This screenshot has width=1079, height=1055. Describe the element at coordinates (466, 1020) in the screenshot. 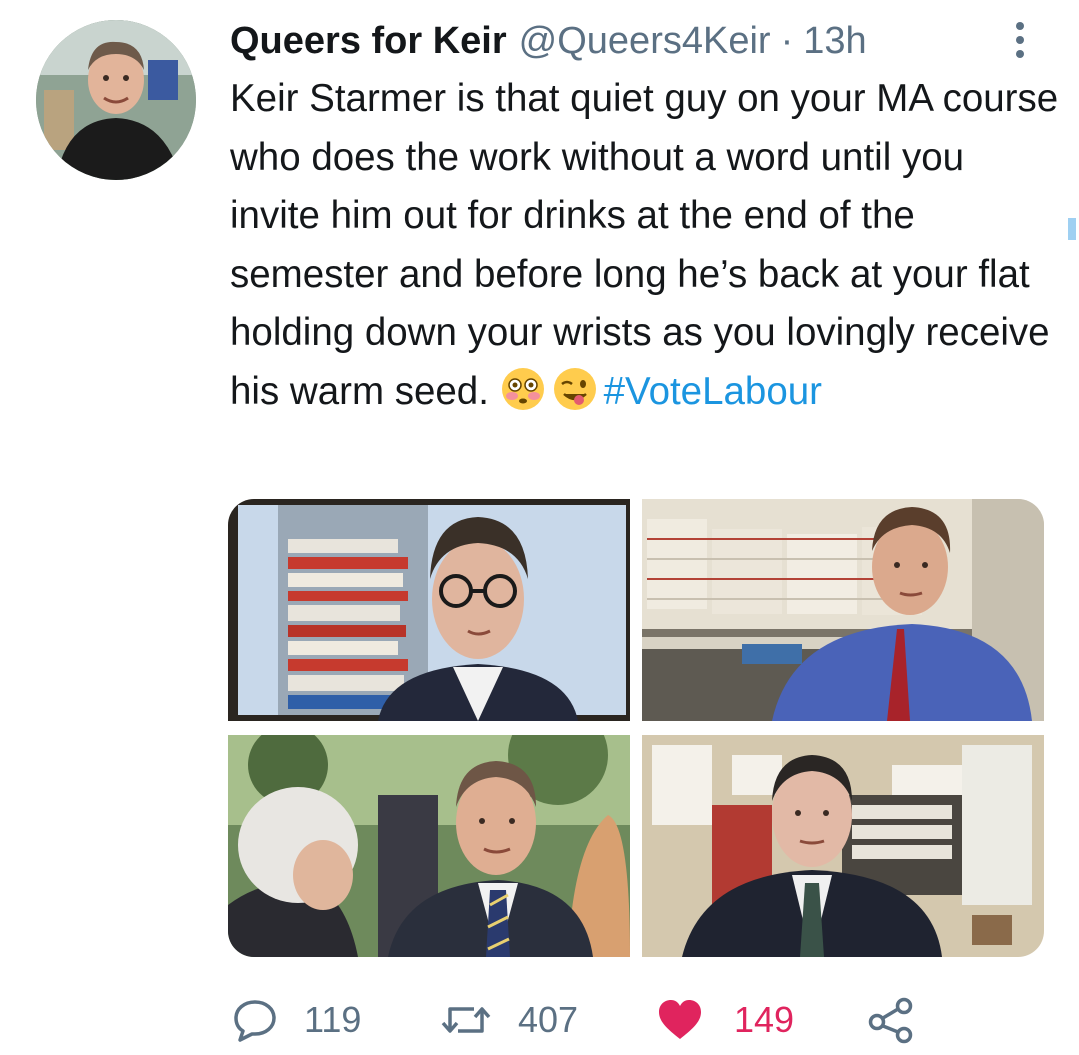

I see `retweet-icon` at that location.